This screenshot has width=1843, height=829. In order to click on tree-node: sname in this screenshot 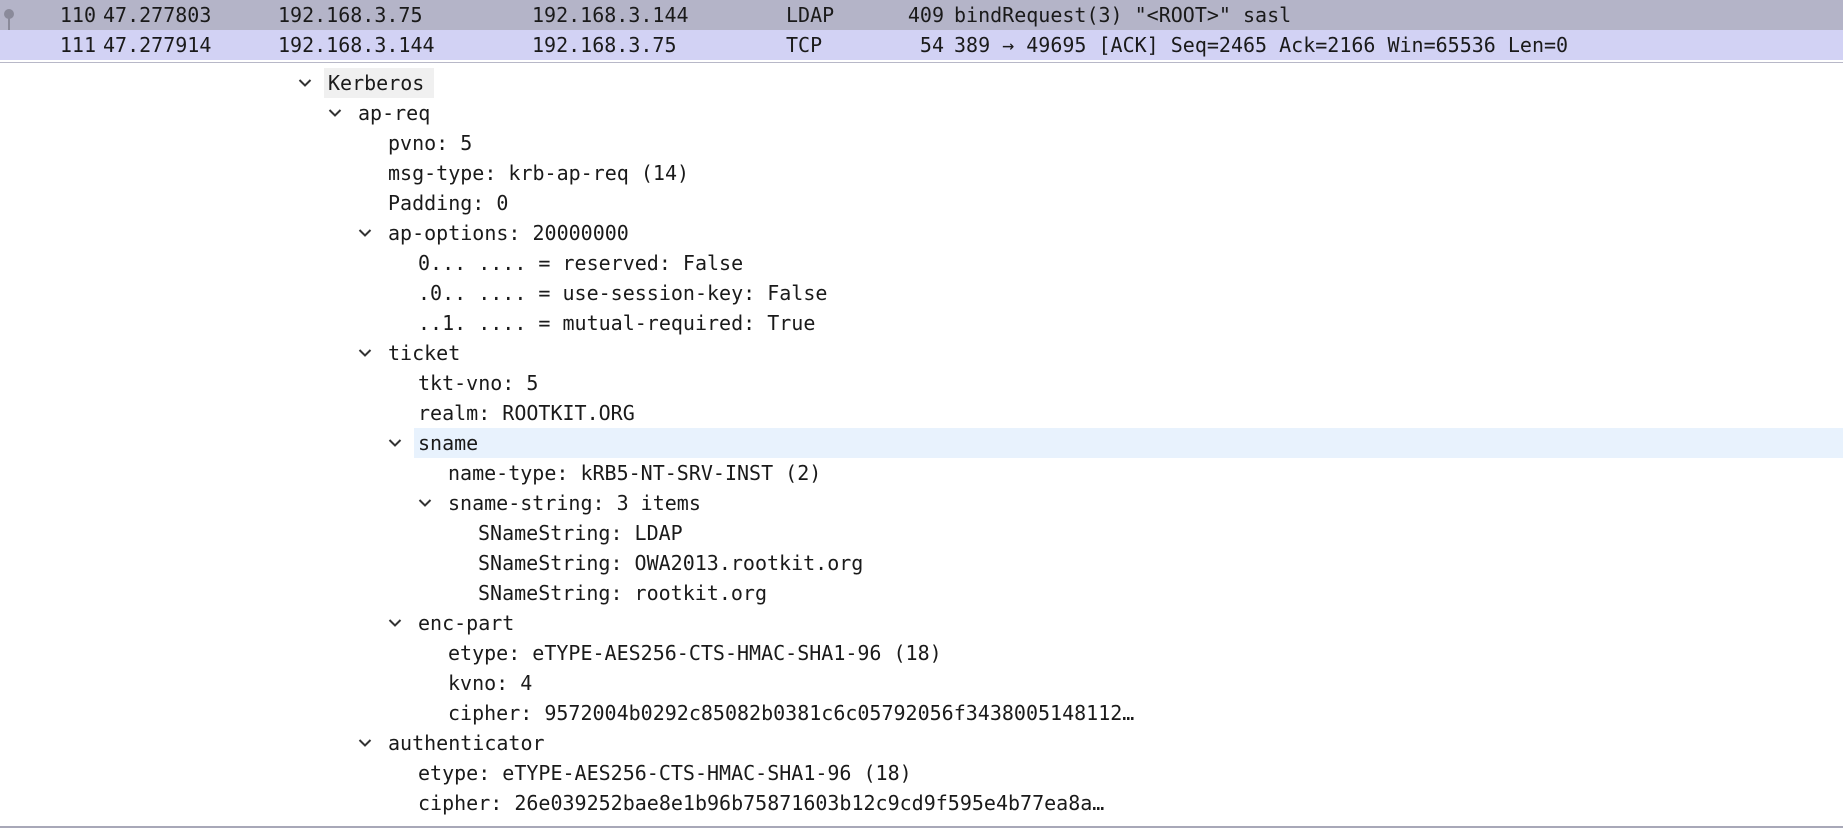, I will do `click(921, 443)`.